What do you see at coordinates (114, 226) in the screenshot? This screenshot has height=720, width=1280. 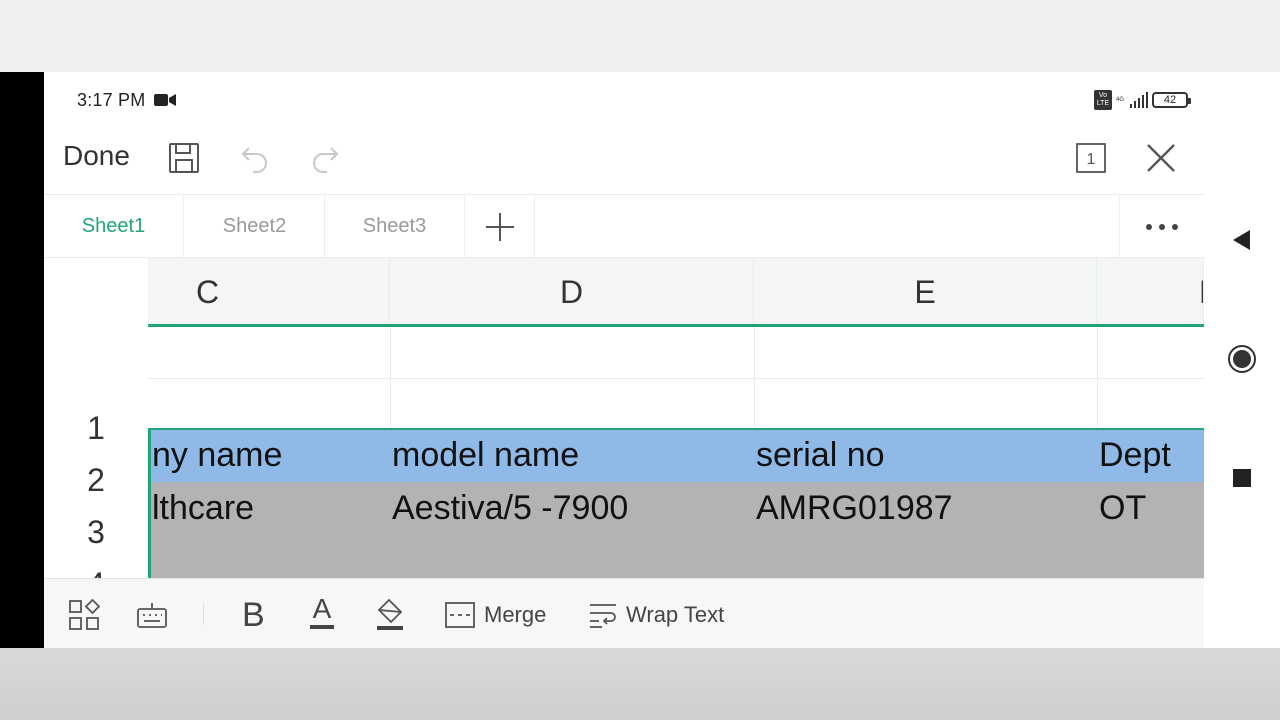 I see `tab-sheet1: Sheet1` at bounding box center [114, 226].